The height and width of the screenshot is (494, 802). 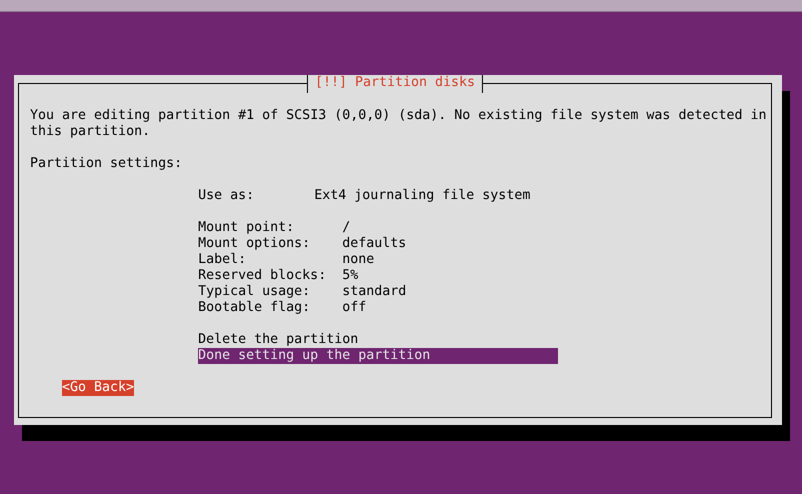 I want to click on setting-value: defaults, so click(x=374, y=244).